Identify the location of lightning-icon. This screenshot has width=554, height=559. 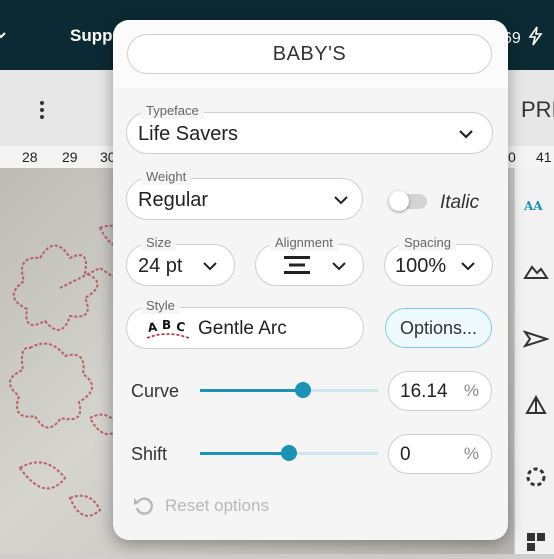
(536, 38).